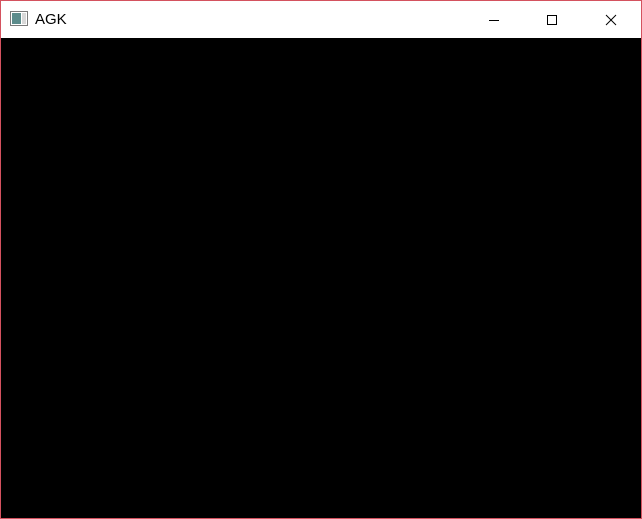 This screenshot has height=519, width=642. I want to click on minimize-button, so click(494, 19).